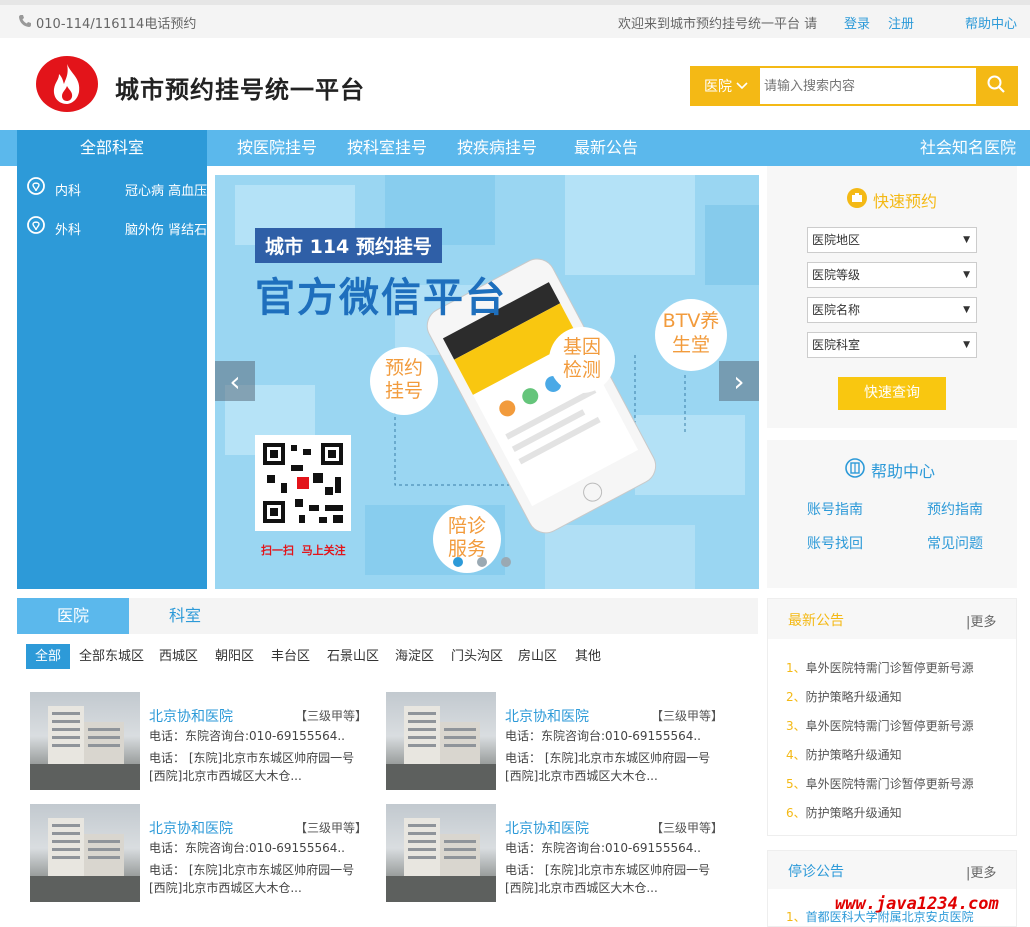  What do you see at coordinates (991, 22) in the screenshot?
I see `help-center-link: 帮助中心` at bounding box center [991, 22].